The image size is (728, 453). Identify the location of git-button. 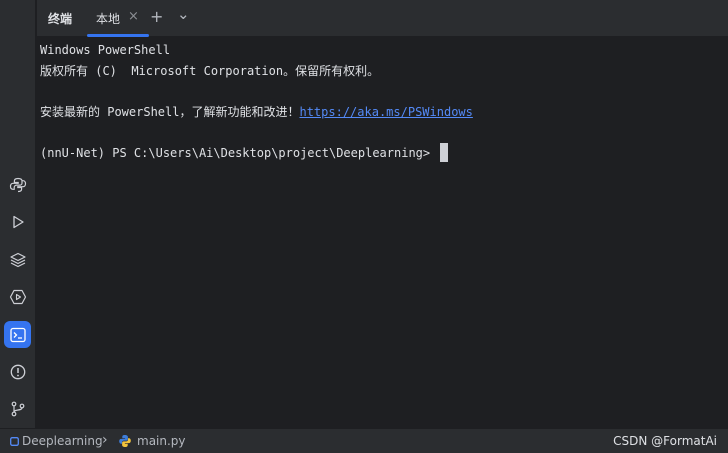
(17, 408).